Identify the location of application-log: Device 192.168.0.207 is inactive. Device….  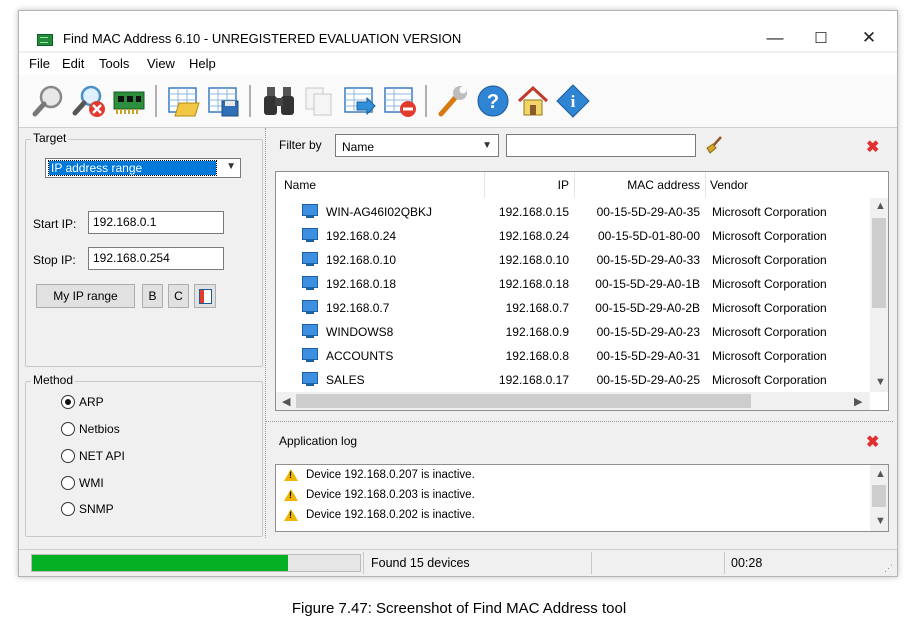
(582, 498).